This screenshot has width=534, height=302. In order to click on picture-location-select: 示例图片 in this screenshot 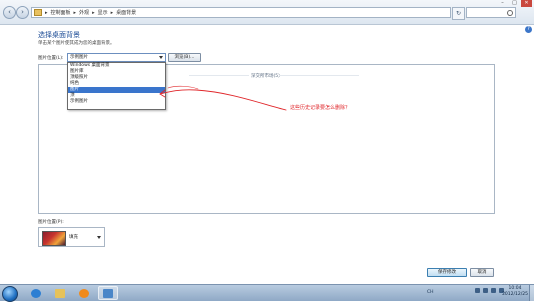, I will do `click(116, 57)`.